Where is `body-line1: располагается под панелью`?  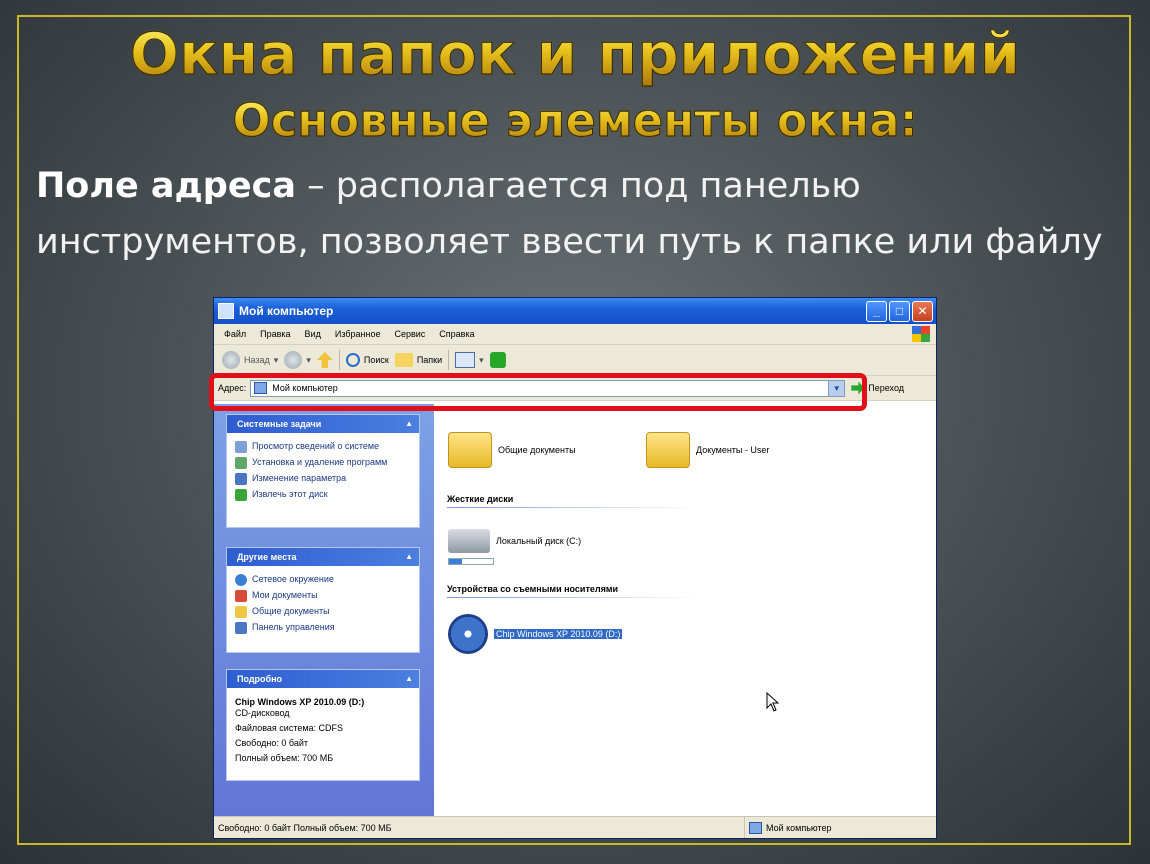
body-line1: располагается под панелью is located at coordinates (598, 186).